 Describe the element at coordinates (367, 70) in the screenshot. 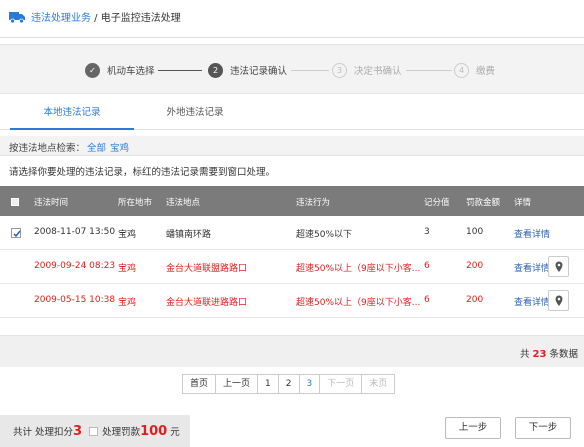

I see `step-3: 3 决定书确认` at that location.